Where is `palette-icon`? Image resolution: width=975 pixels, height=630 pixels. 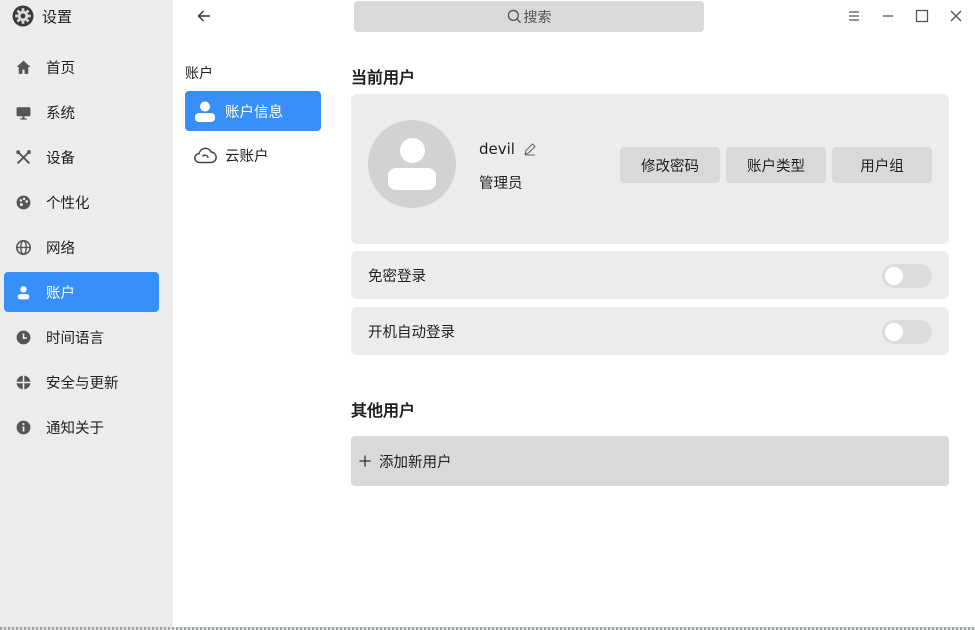 palette-icon is located at coordinates (23, 202).